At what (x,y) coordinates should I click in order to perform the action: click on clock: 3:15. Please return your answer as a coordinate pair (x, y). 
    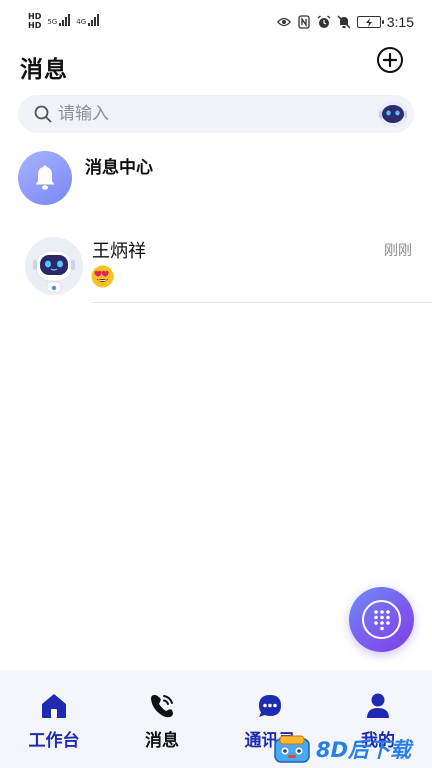
    Looking at the image, I should click on (400, 22).